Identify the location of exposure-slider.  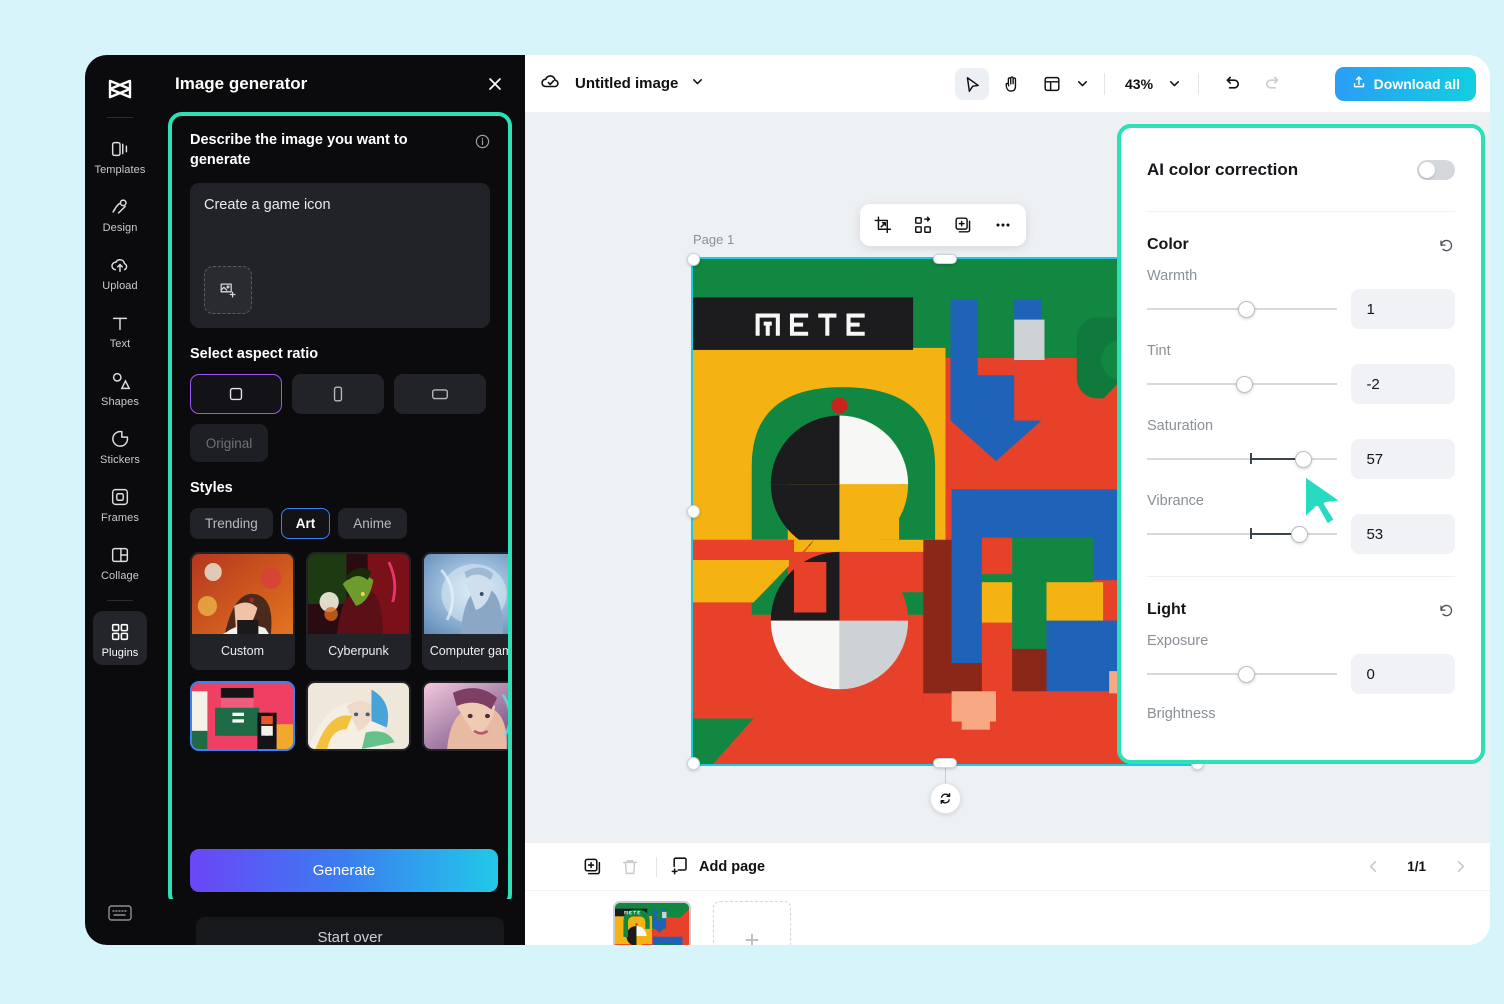
(1242, 674).